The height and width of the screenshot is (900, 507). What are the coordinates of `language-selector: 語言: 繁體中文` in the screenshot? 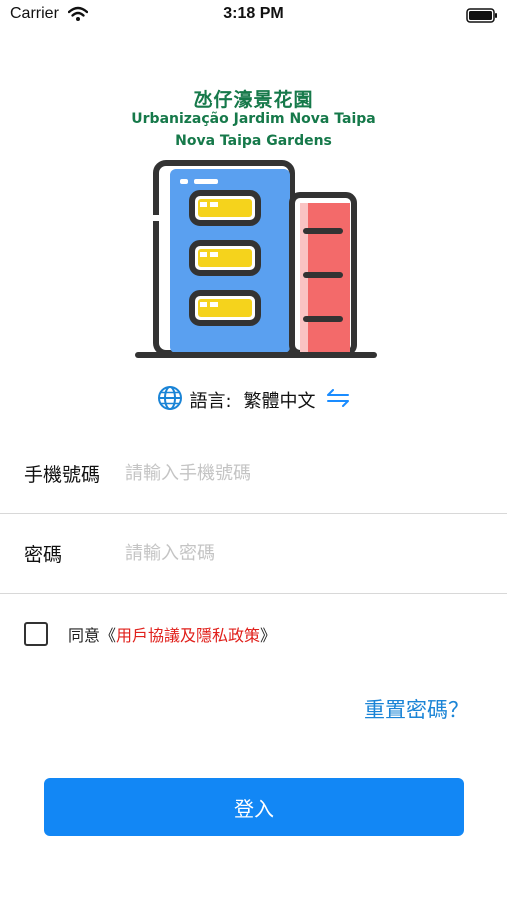 It's located at (253, 400).